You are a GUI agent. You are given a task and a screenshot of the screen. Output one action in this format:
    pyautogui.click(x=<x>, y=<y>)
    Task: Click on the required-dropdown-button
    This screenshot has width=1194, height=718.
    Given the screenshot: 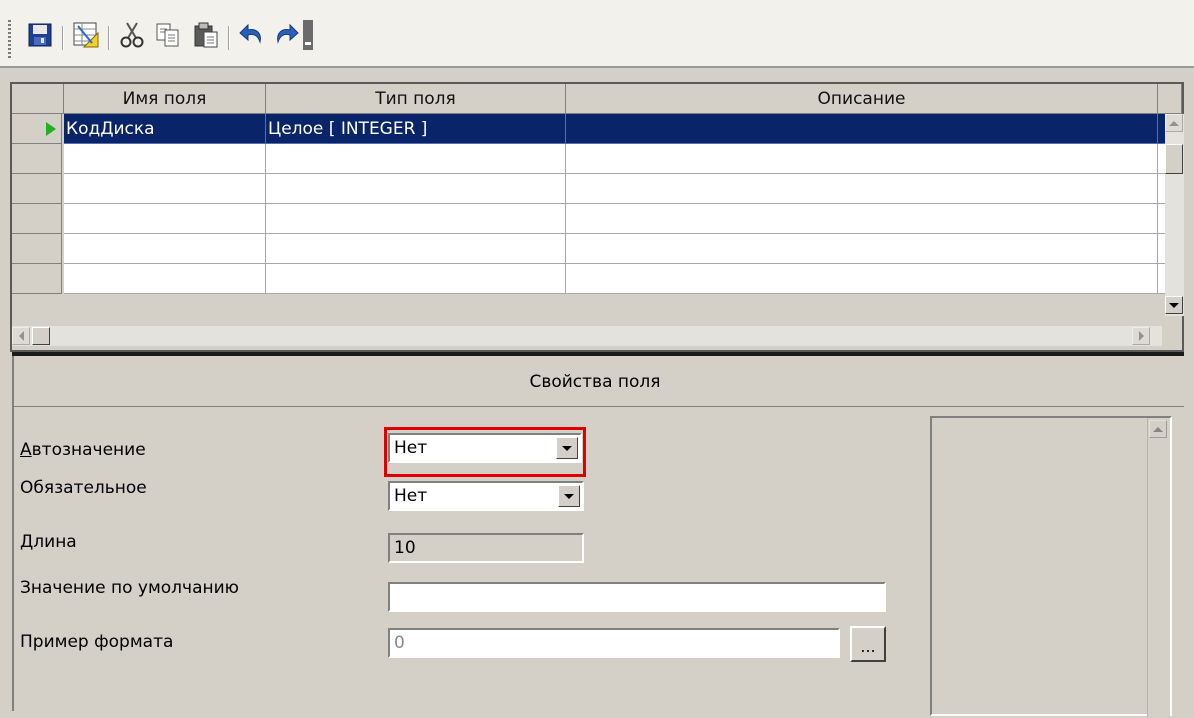 What is the action you would take?
    pyautogui.click(x=569, y=496)
    